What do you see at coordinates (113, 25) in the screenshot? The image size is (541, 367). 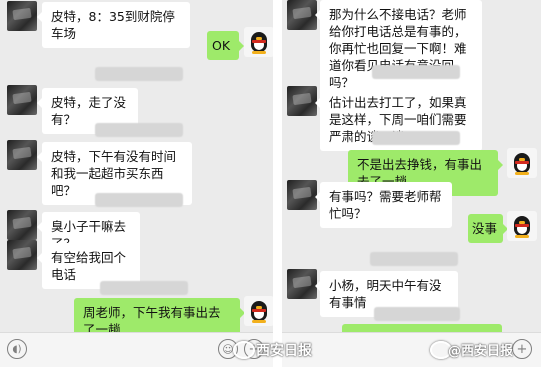 I see `message-incoming: 皮特，8：35到财院停车场` at bounding box center [113, 25].